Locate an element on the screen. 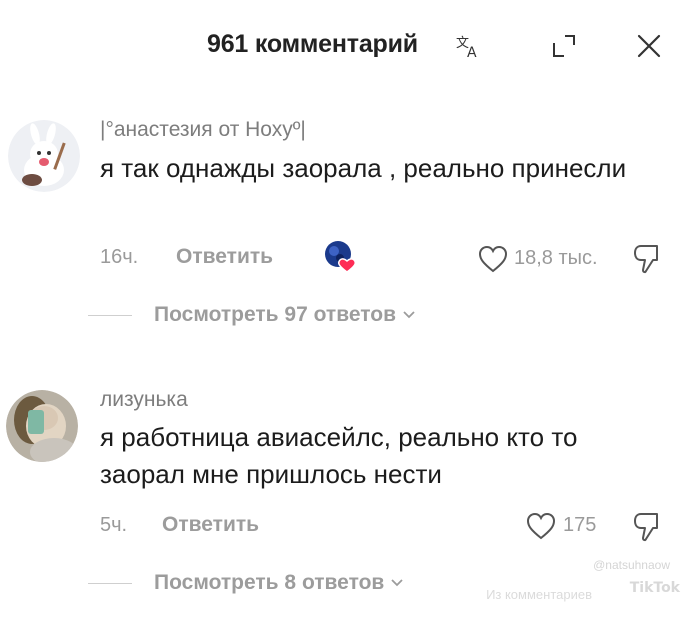 This screenshot has height=624, width=688. view-replies-button: Посмотреть 97 ответов is located at coordinates (252, 315).